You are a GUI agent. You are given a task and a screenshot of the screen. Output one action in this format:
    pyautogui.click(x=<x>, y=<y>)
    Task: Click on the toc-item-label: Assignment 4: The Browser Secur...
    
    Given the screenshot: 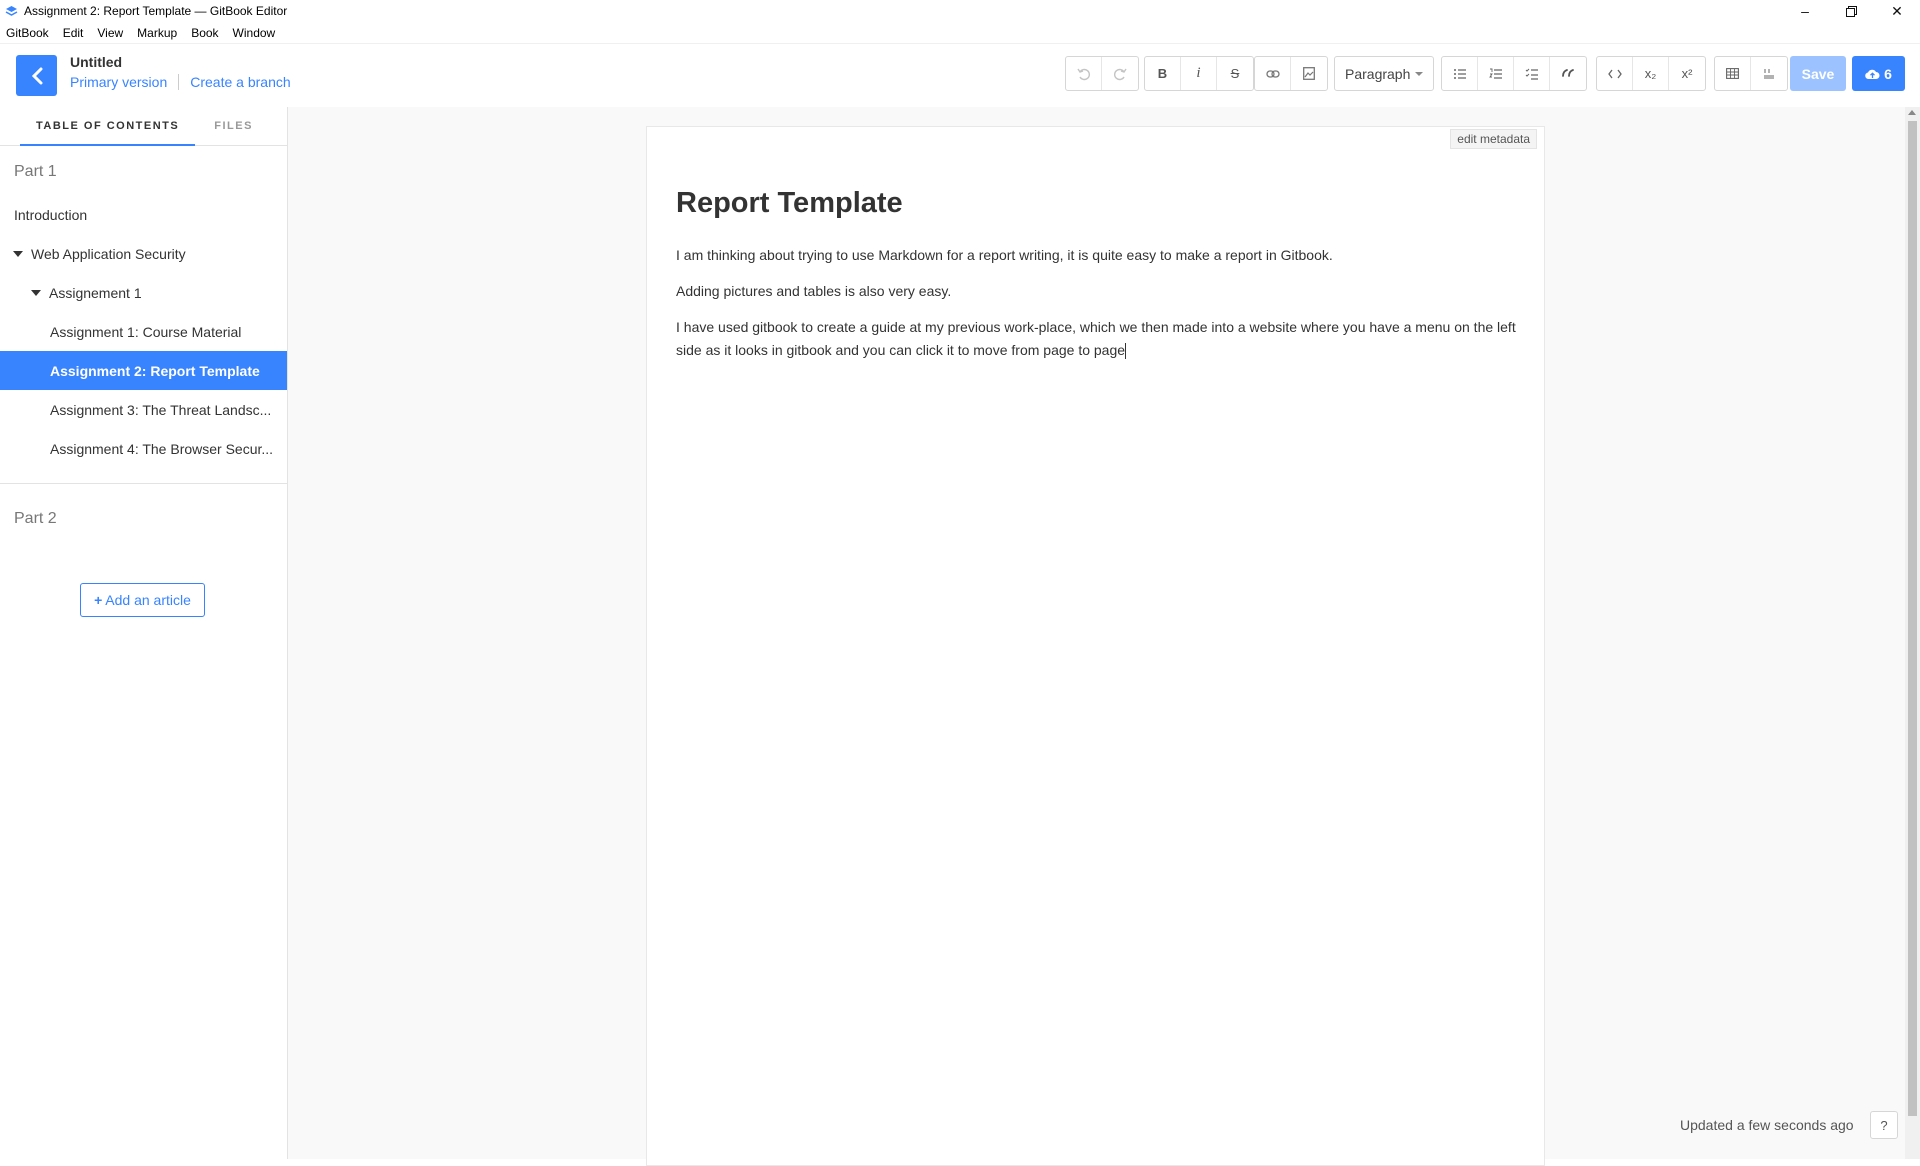 What is the action you would take?
    pyautogui.click(x=162, y=448)
    